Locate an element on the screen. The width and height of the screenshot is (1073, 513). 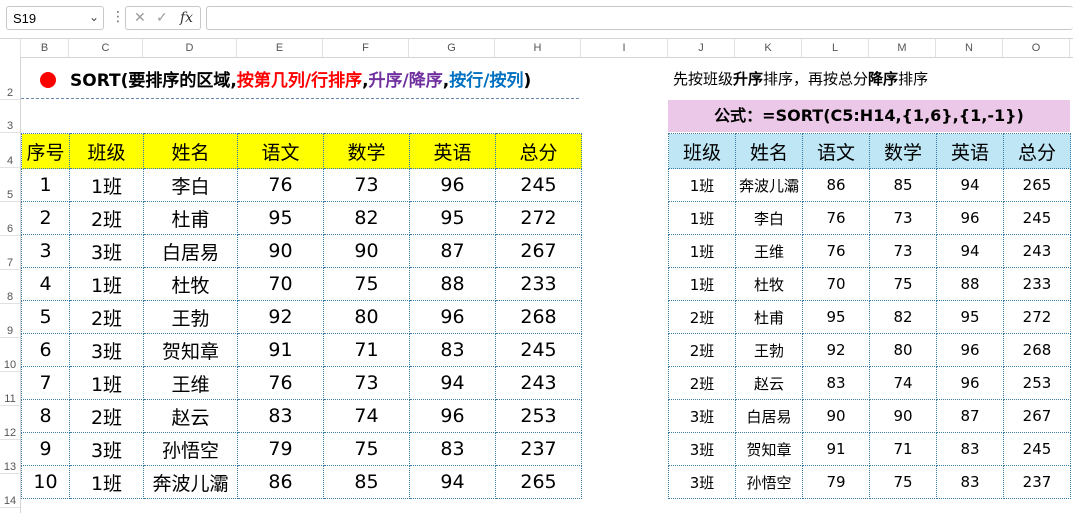
table-cell: 6 is located at coordinates (45, 350).